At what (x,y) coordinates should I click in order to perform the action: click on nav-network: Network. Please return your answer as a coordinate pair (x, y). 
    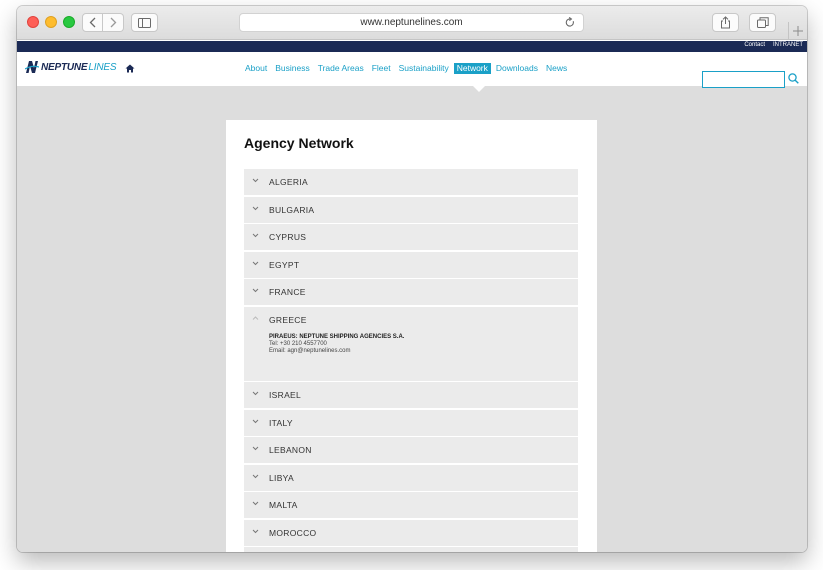
    Looking at the image, I should click on (472, 68).